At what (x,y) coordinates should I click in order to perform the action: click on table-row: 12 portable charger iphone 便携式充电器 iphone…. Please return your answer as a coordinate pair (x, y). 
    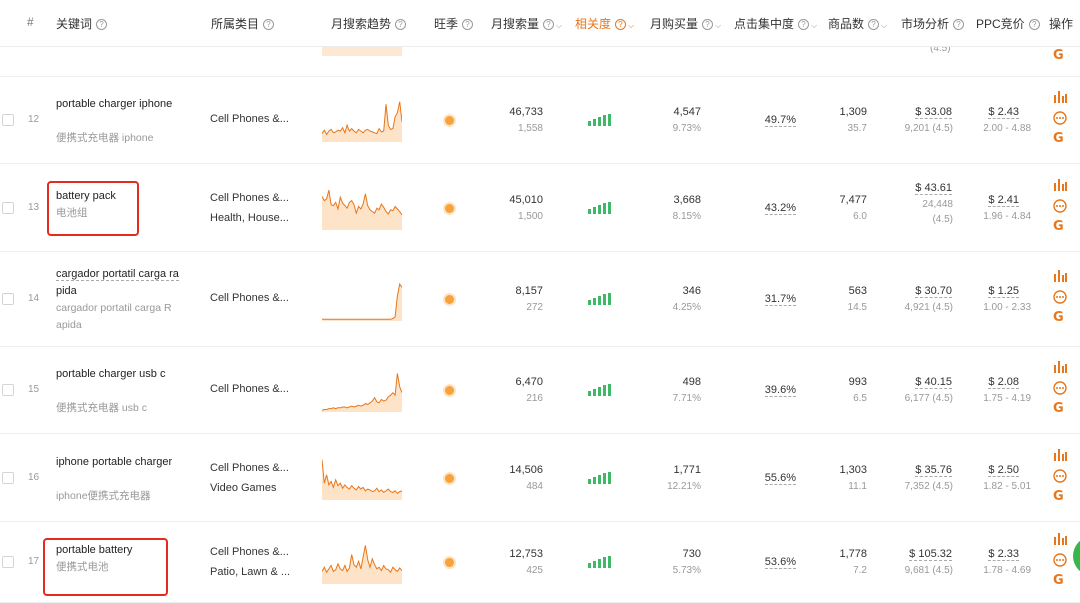
    Looking at the image, I should click on (540, 120).